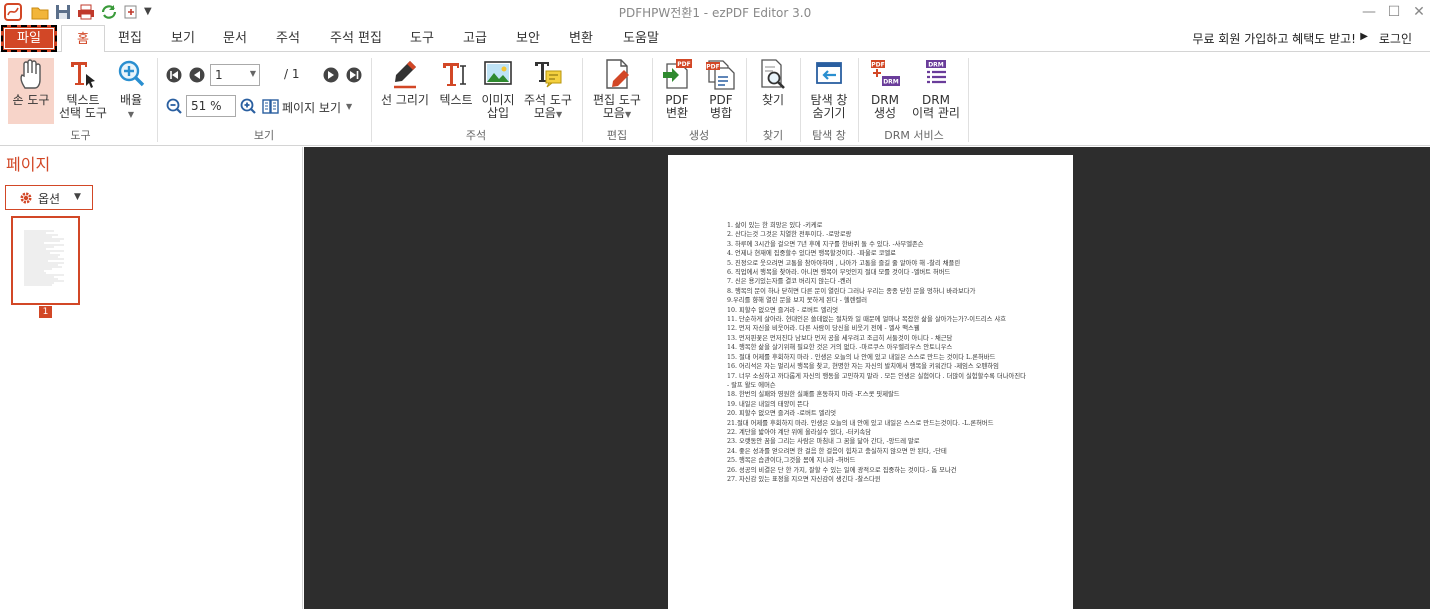 This screenshot has width=1430, height=609. I want to click on pages-panel-title: 페이지, so click(28, 164).